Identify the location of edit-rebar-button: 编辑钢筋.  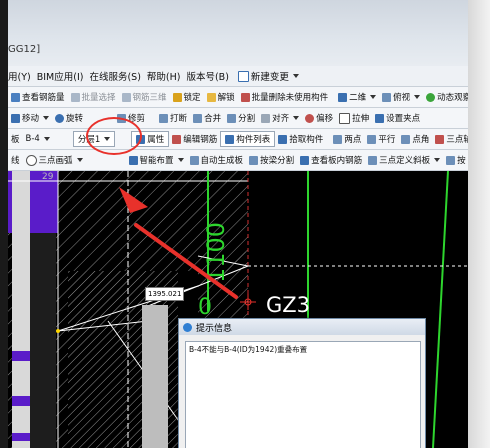
(194, 139).